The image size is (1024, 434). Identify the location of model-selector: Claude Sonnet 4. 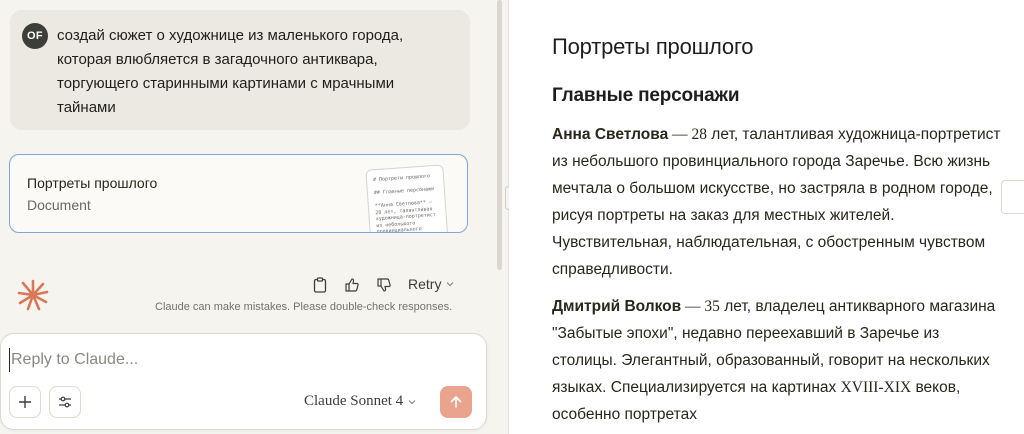
(360, 401).